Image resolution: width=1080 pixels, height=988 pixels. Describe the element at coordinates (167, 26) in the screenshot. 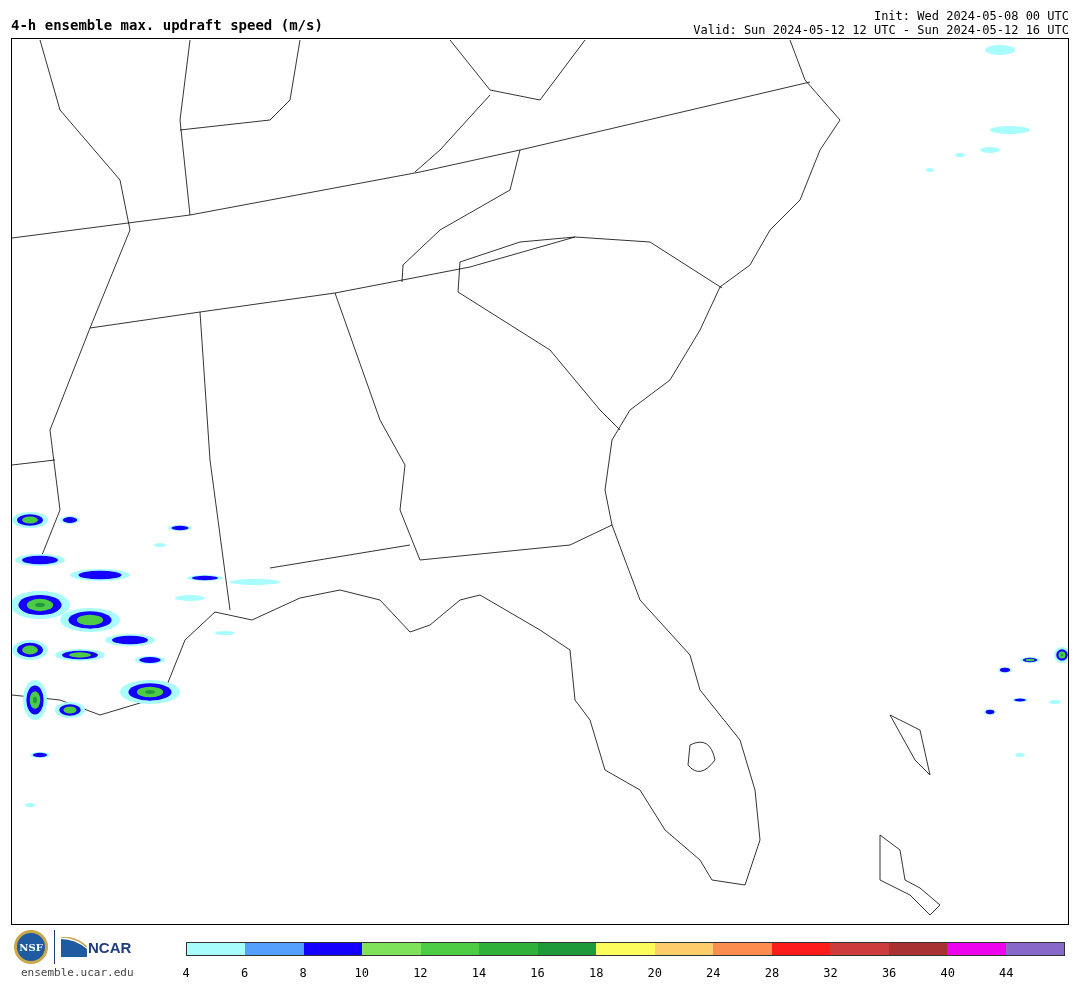

I see `chart-title: 4-h ensemble max. updraft speed (m/s)` at that location.